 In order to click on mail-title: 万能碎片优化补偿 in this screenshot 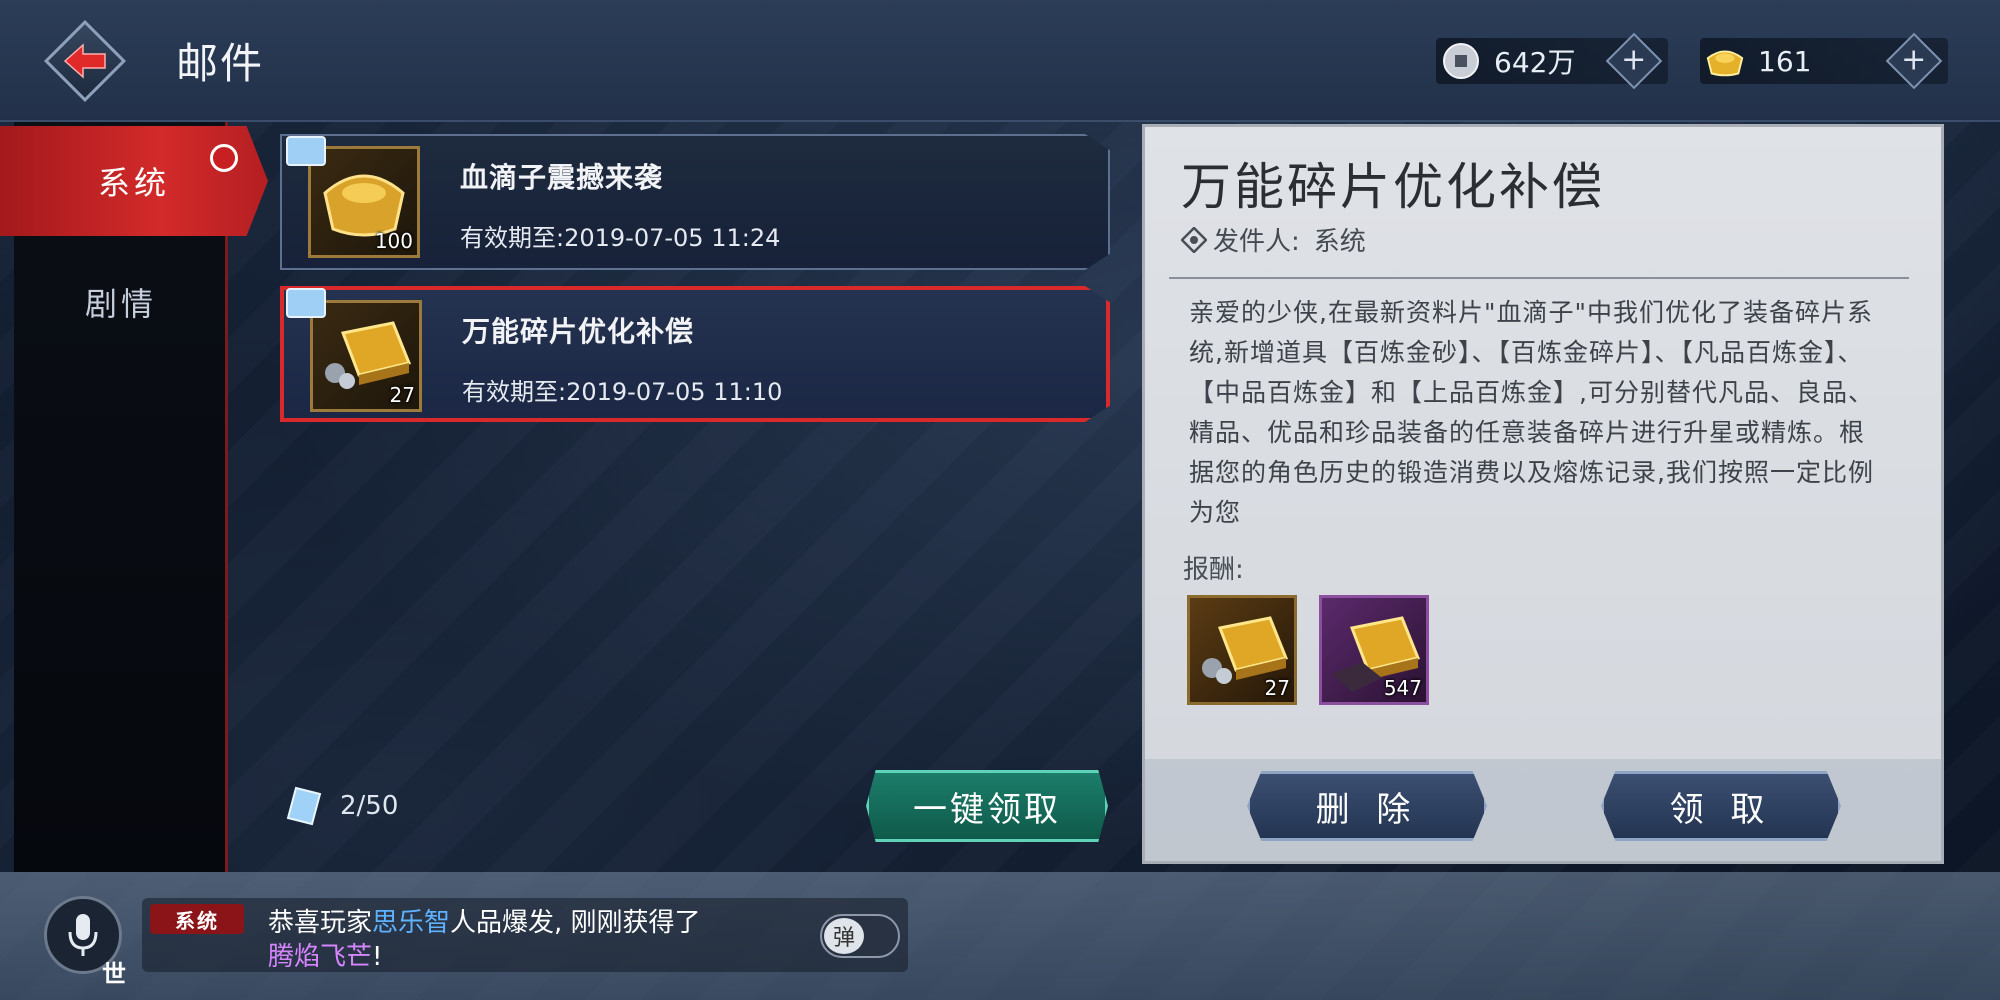, I will do `click(578, 331)`.